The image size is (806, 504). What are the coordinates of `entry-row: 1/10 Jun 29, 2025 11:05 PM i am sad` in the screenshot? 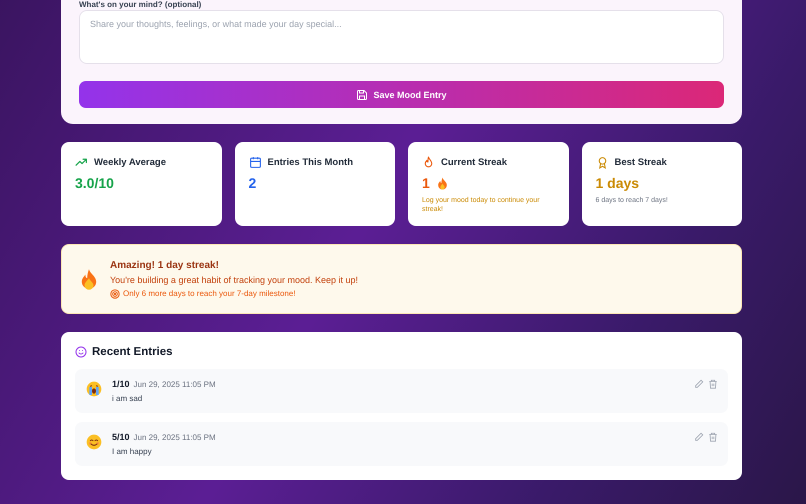 It's located at (401, 391).